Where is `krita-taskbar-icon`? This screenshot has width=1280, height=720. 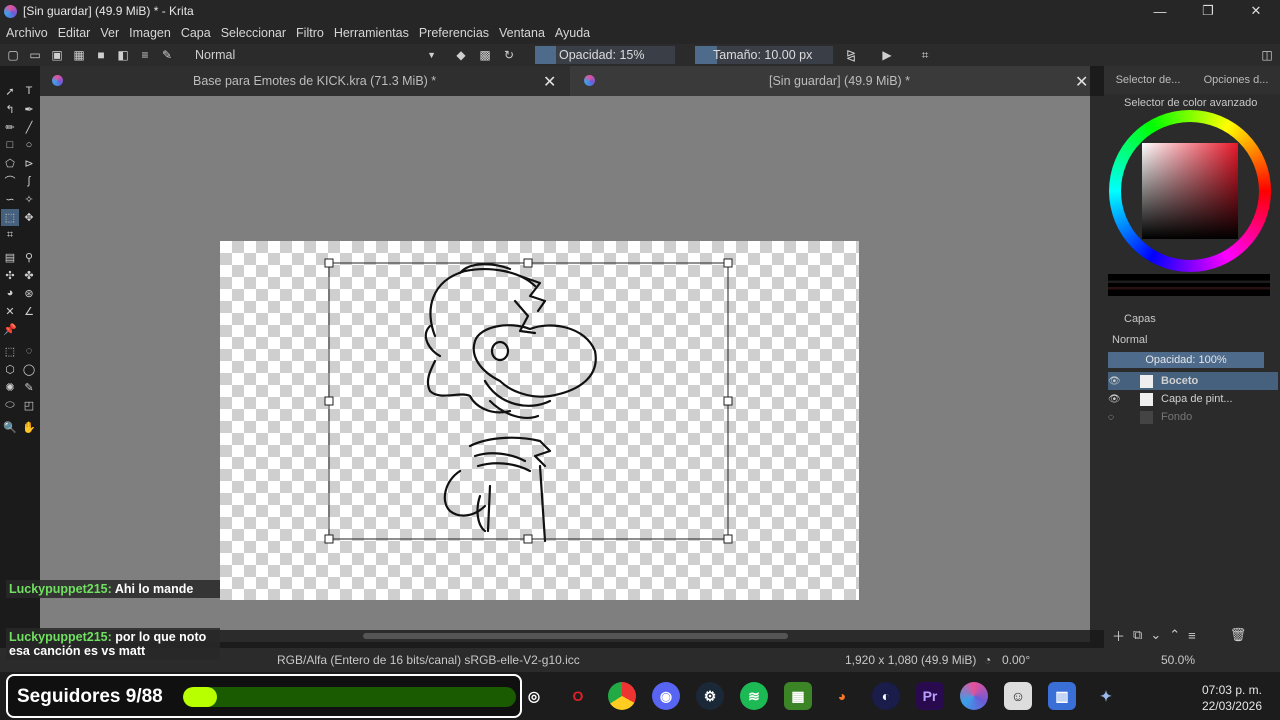 krita-taskbar-icon is located at coordinates (974, 696).